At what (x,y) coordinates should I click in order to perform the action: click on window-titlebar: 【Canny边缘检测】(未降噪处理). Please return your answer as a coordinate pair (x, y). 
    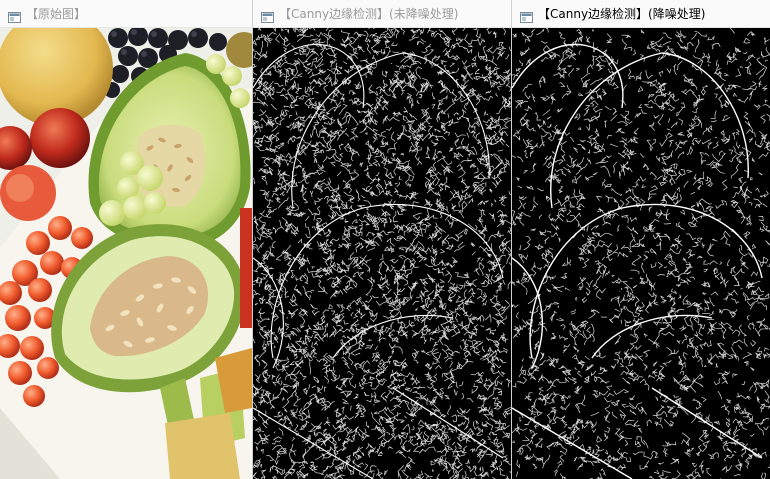
    Looking at the image, I should click on (382, 14).